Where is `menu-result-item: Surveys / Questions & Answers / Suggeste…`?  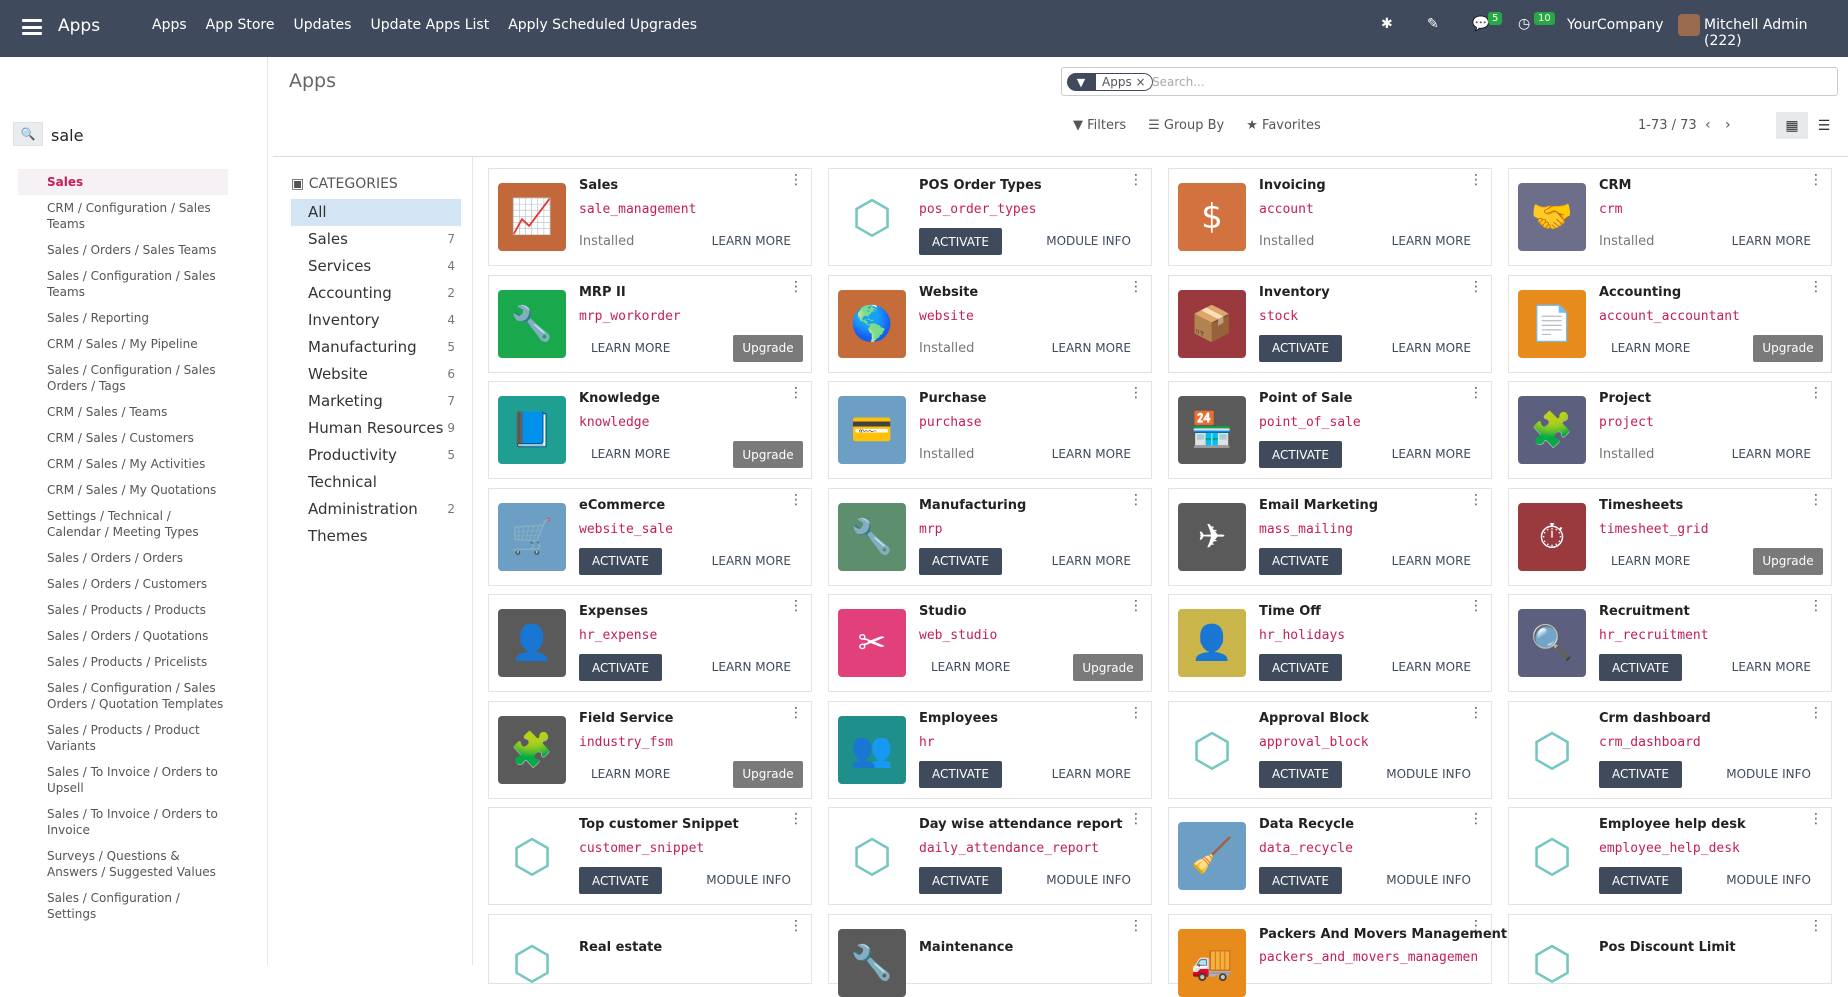
menu-result-item: Surveys / Questions & Answers / Suggeste… is located at coordinates (123, 864).